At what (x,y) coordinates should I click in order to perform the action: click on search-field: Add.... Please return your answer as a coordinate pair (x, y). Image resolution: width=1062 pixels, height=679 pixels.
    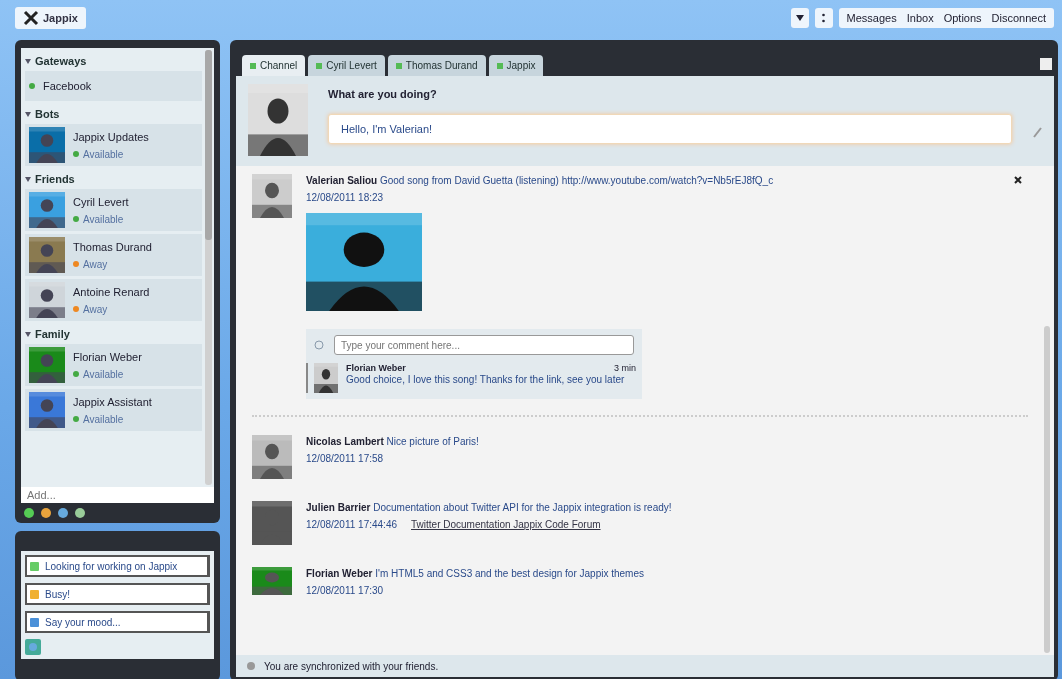
    Looking at the image, I should click on (117, 495).